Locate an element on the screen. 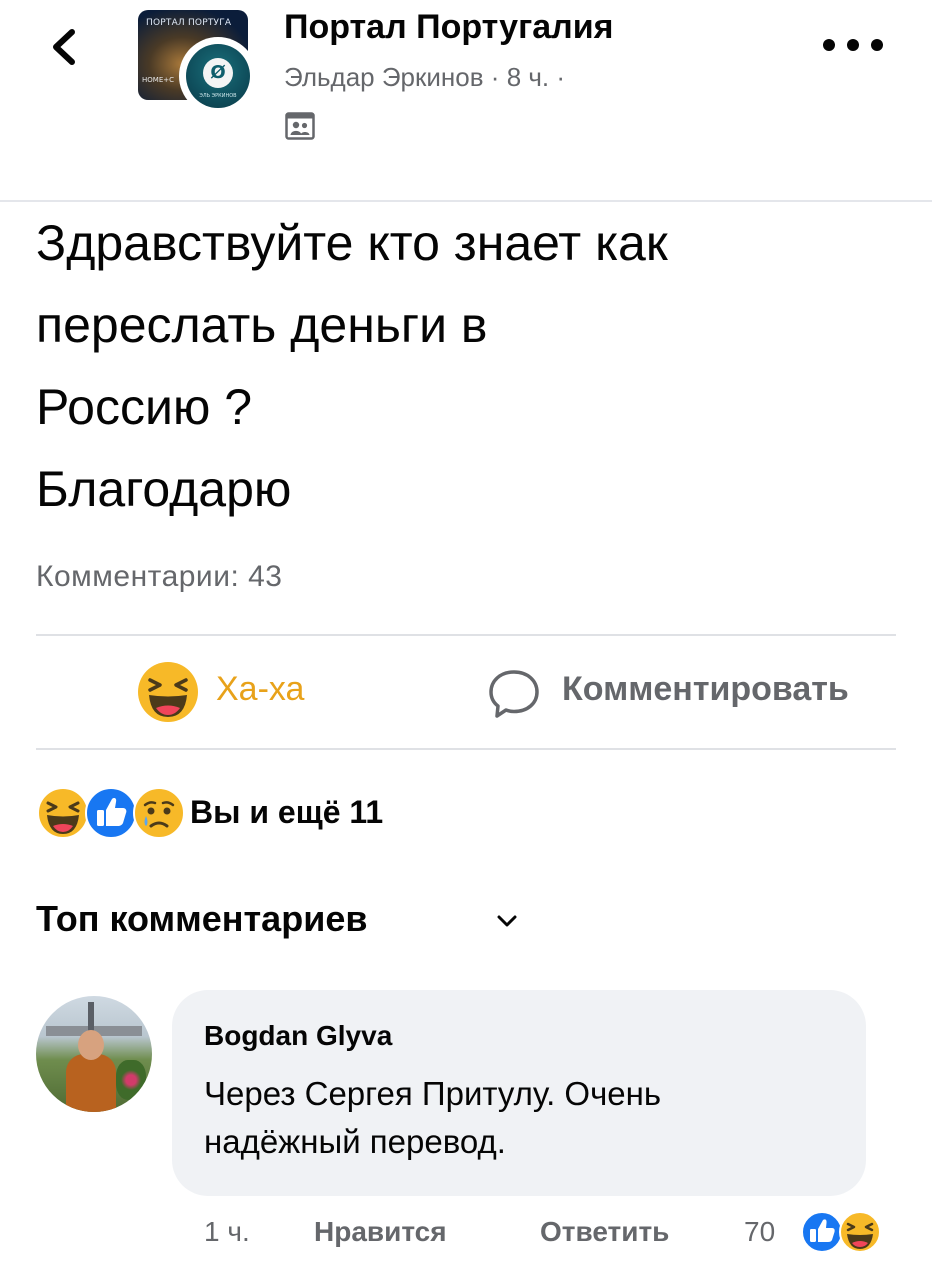 The width and height of the screenshot is (932, 1280). reactions-summary: Вы и ещё 11 is located at coordinates (246, 814).